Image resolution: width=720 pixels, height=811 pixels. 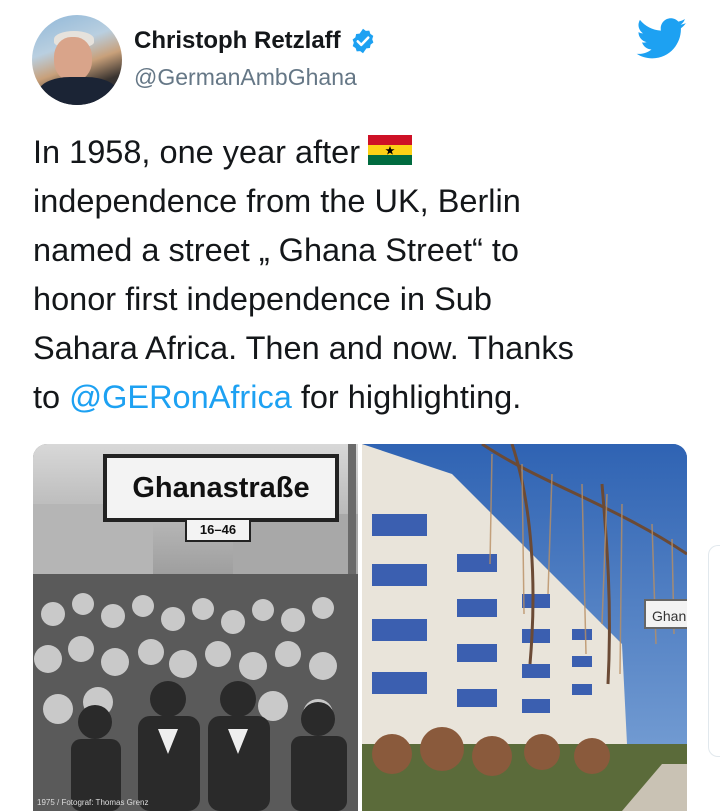 I want to click on author-handle: @GermanAmbGhana, so click(x=245, y=77).